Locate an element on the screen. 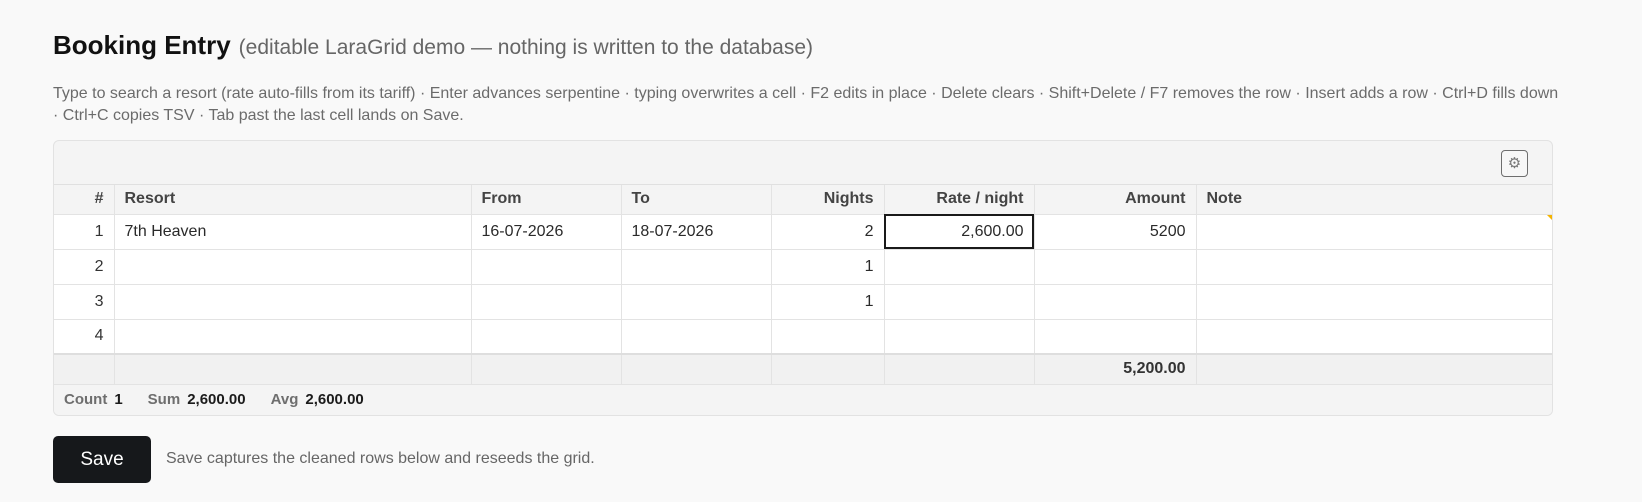  grid-settings-button: ⚙ is located at coordinates (1514, 163).